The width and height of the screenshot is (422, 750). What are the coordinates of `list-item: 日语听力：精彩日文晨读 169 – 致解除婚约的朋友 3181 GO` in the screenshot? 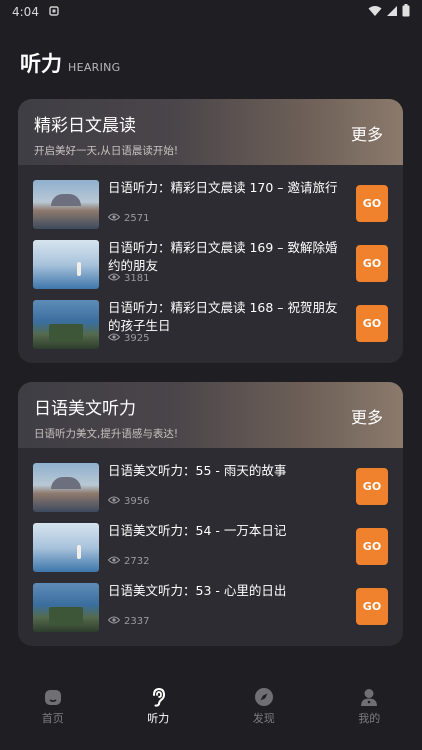 It's located at (210, 269).